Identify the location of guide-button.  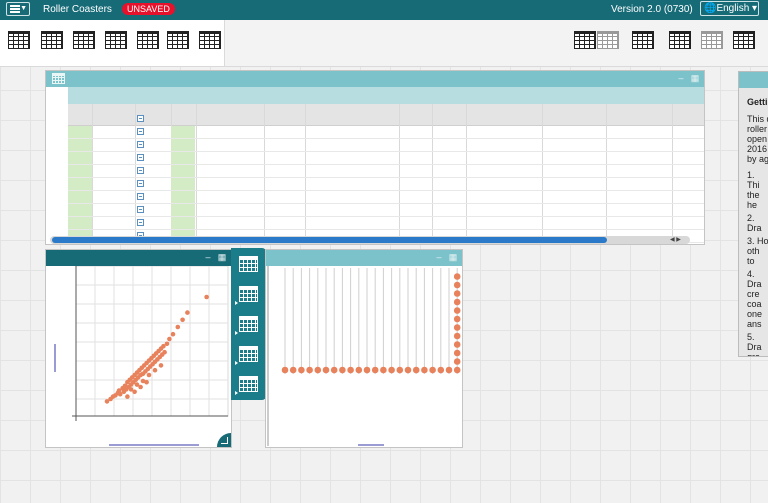
(744, 40).